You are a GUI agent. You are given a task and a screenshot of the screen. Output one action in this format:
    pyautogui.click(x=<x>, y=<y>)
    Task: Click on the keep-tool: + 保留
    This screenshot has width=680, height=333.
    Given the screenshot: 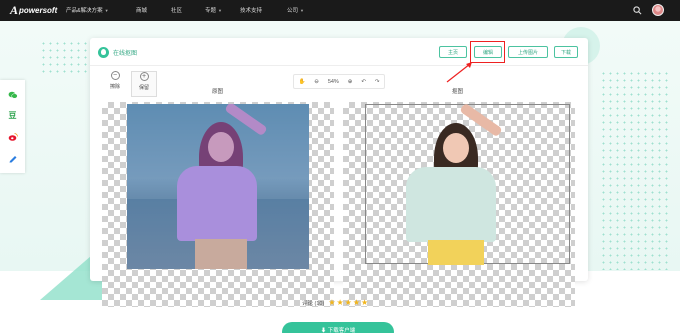 What is the action you would take?
    pyautogui.click(x=144, y=84)
    